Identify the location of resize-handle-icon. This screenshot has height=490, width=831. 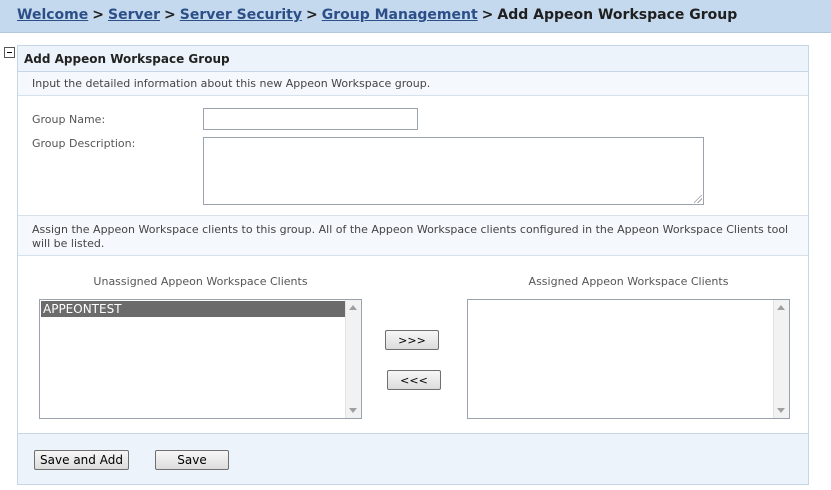
(698, 199).